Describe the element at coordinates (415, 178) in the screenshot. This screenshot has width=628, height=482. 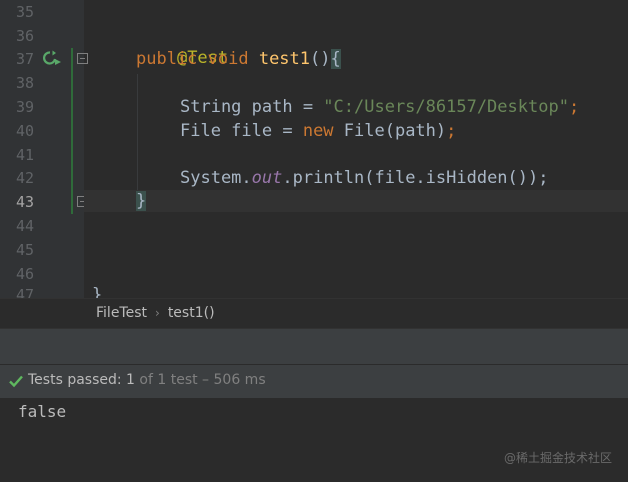
I see `code-text: .println(file.isHidden());` at that location.